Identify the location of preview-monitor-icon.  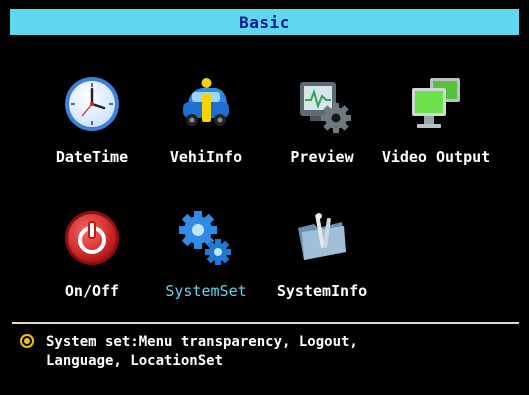
(325, 107).